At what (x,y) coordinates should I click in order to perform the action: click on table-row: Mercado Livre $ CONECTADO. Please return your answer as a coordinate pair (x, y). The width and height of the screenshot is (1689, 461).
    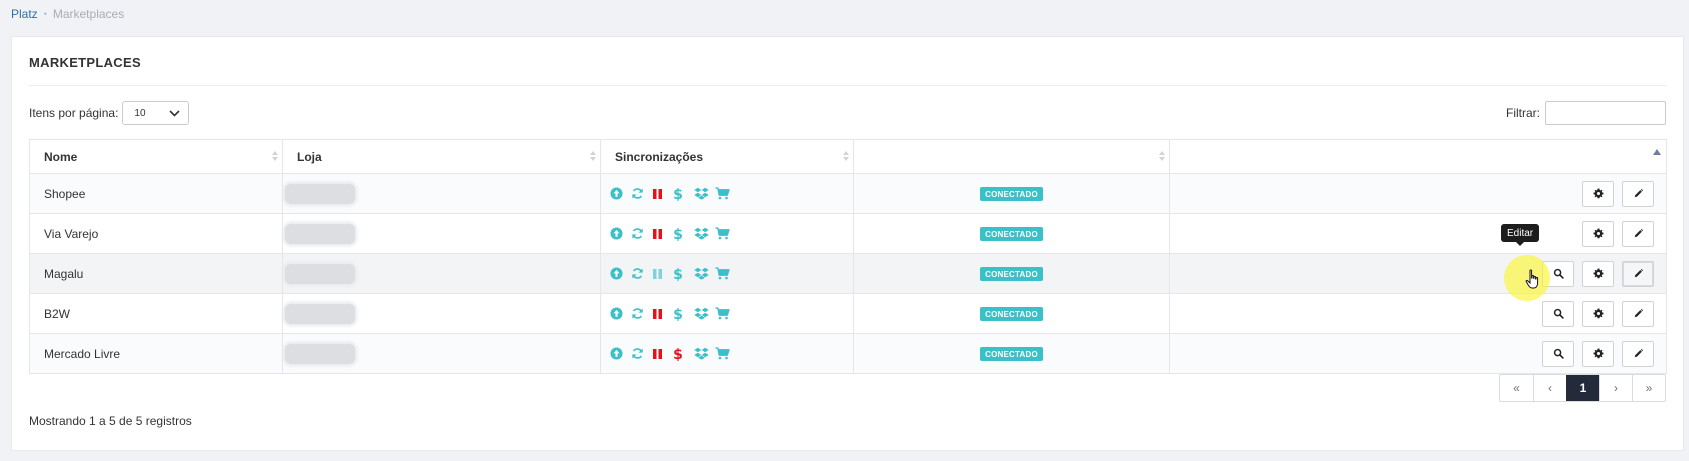
    Looking at the image, I should click on (848, 353).